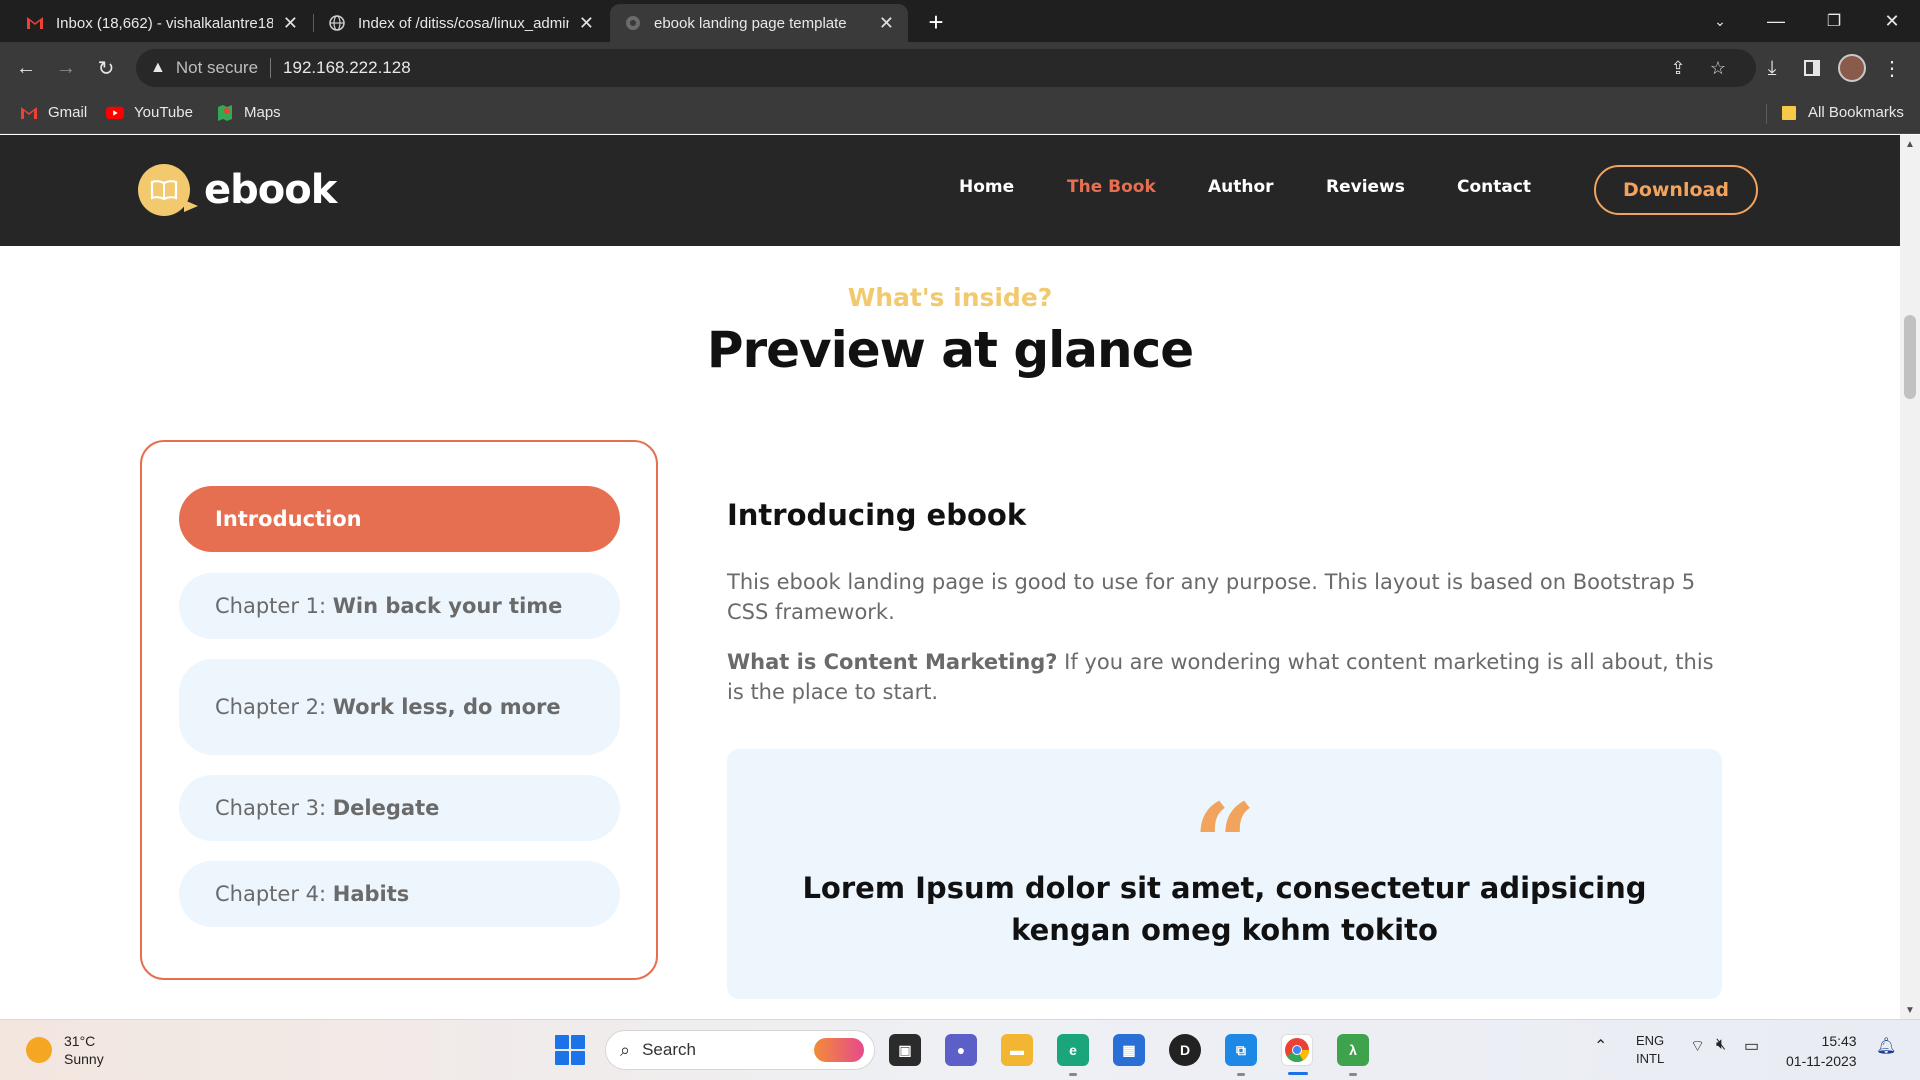 The height and width of the screenshot is (1080, 1920). What do you see at coordinates (1721, 1045) in the screenshot?
I see `volume-muted-icon: 🔇︎` at bounding box center [1721, 1045].